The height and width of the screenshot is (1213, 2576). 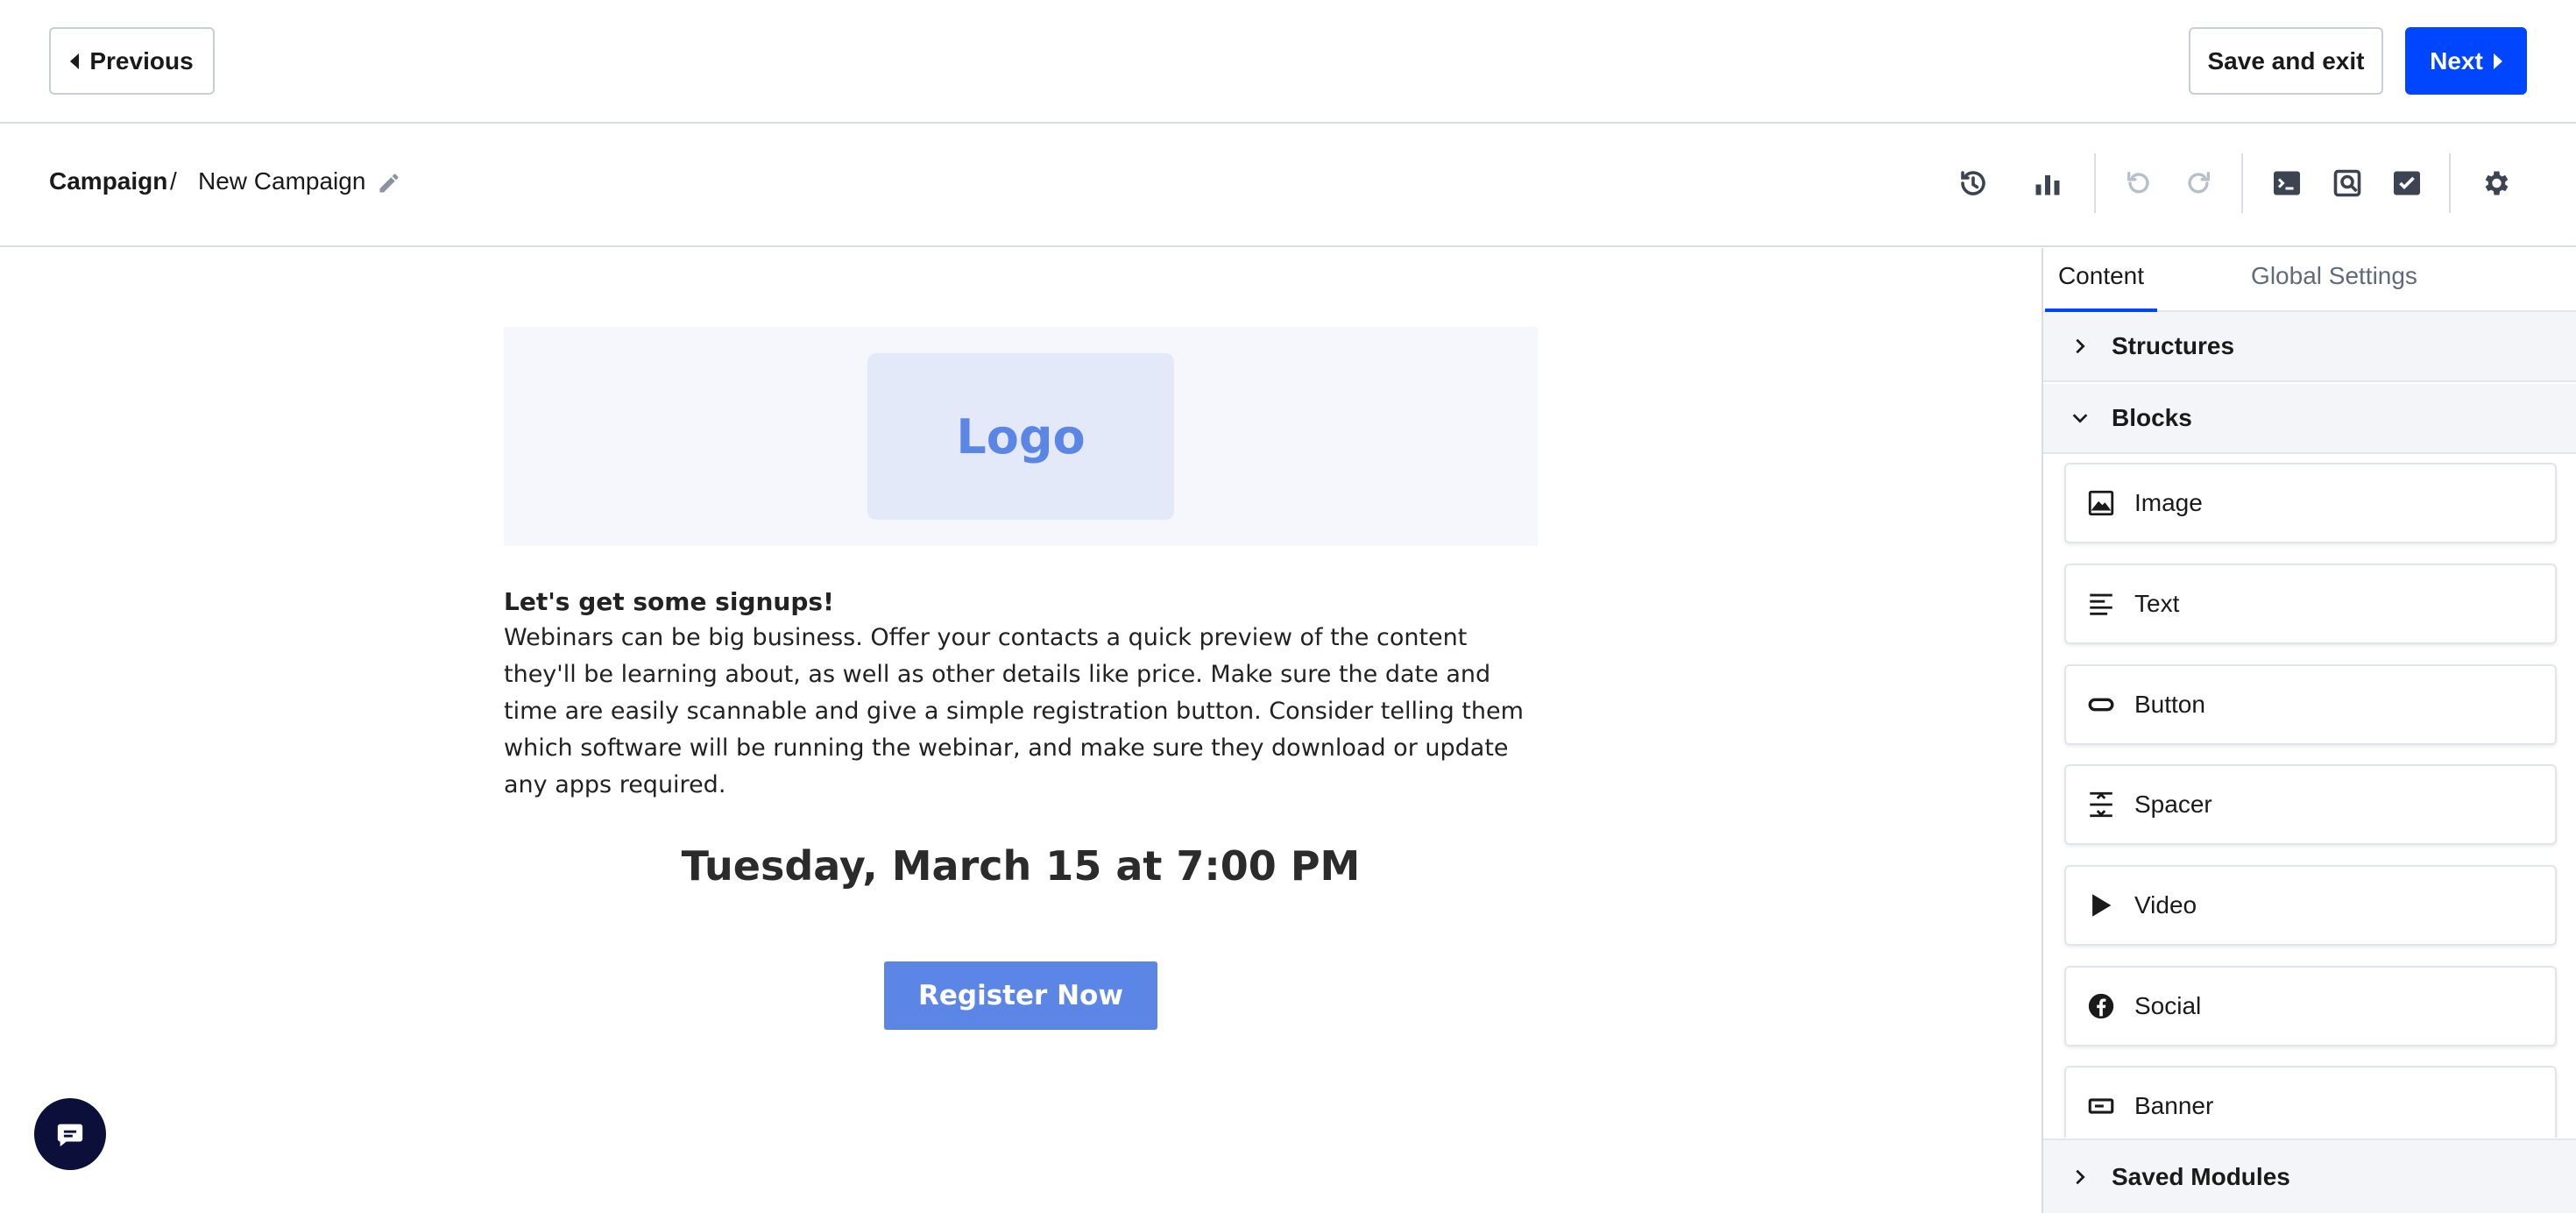 I want to click on save-and-exit-label: Save and exit, so click(x=2286, y=60).